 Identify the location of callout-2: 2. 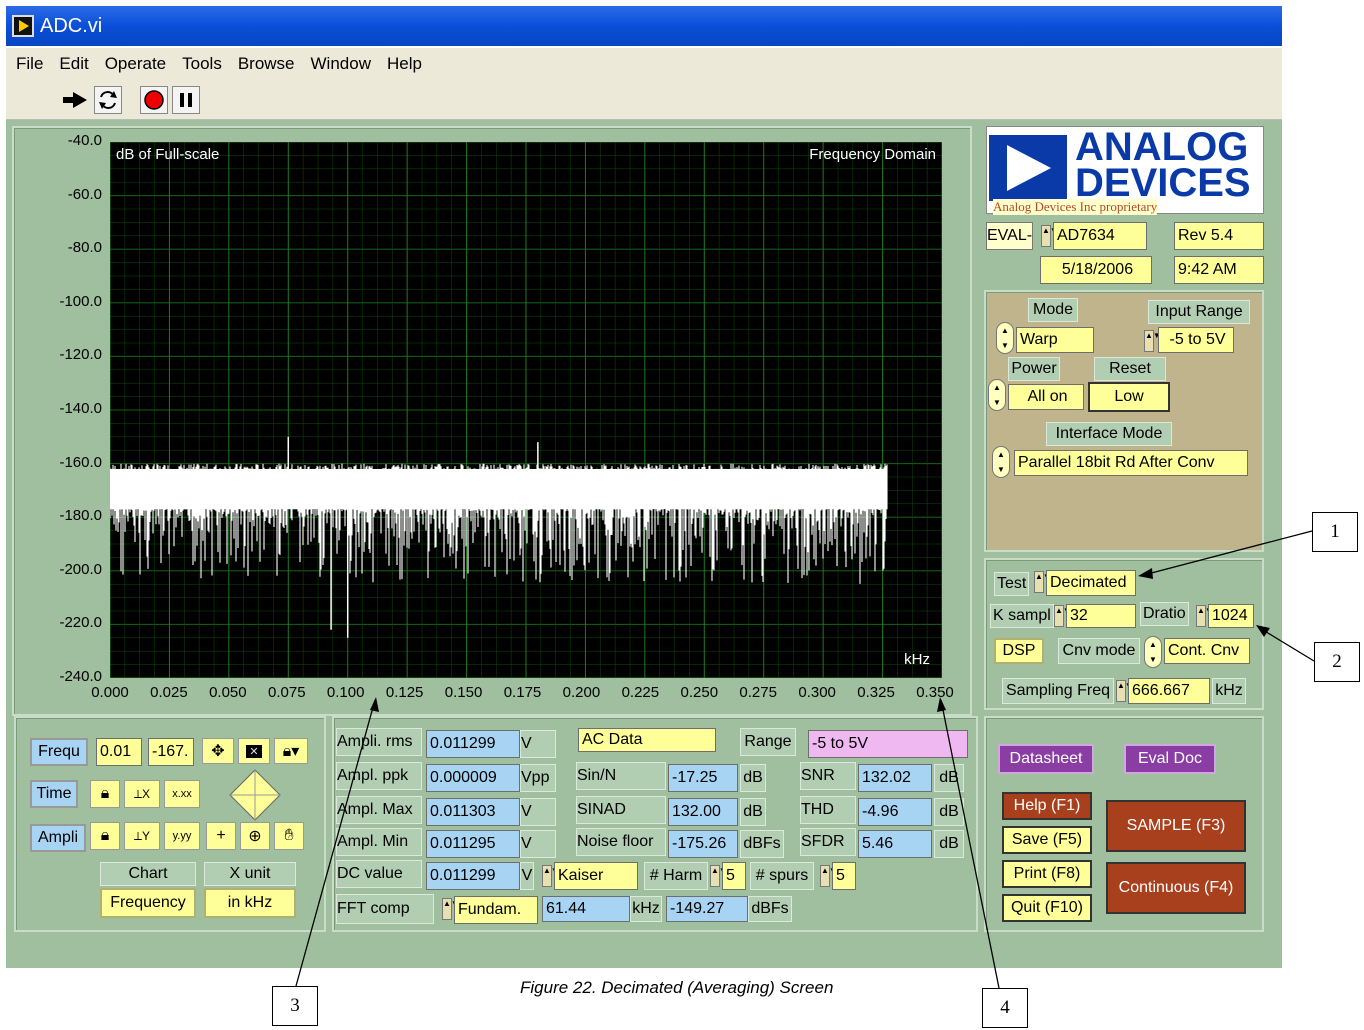
(1337, 662).